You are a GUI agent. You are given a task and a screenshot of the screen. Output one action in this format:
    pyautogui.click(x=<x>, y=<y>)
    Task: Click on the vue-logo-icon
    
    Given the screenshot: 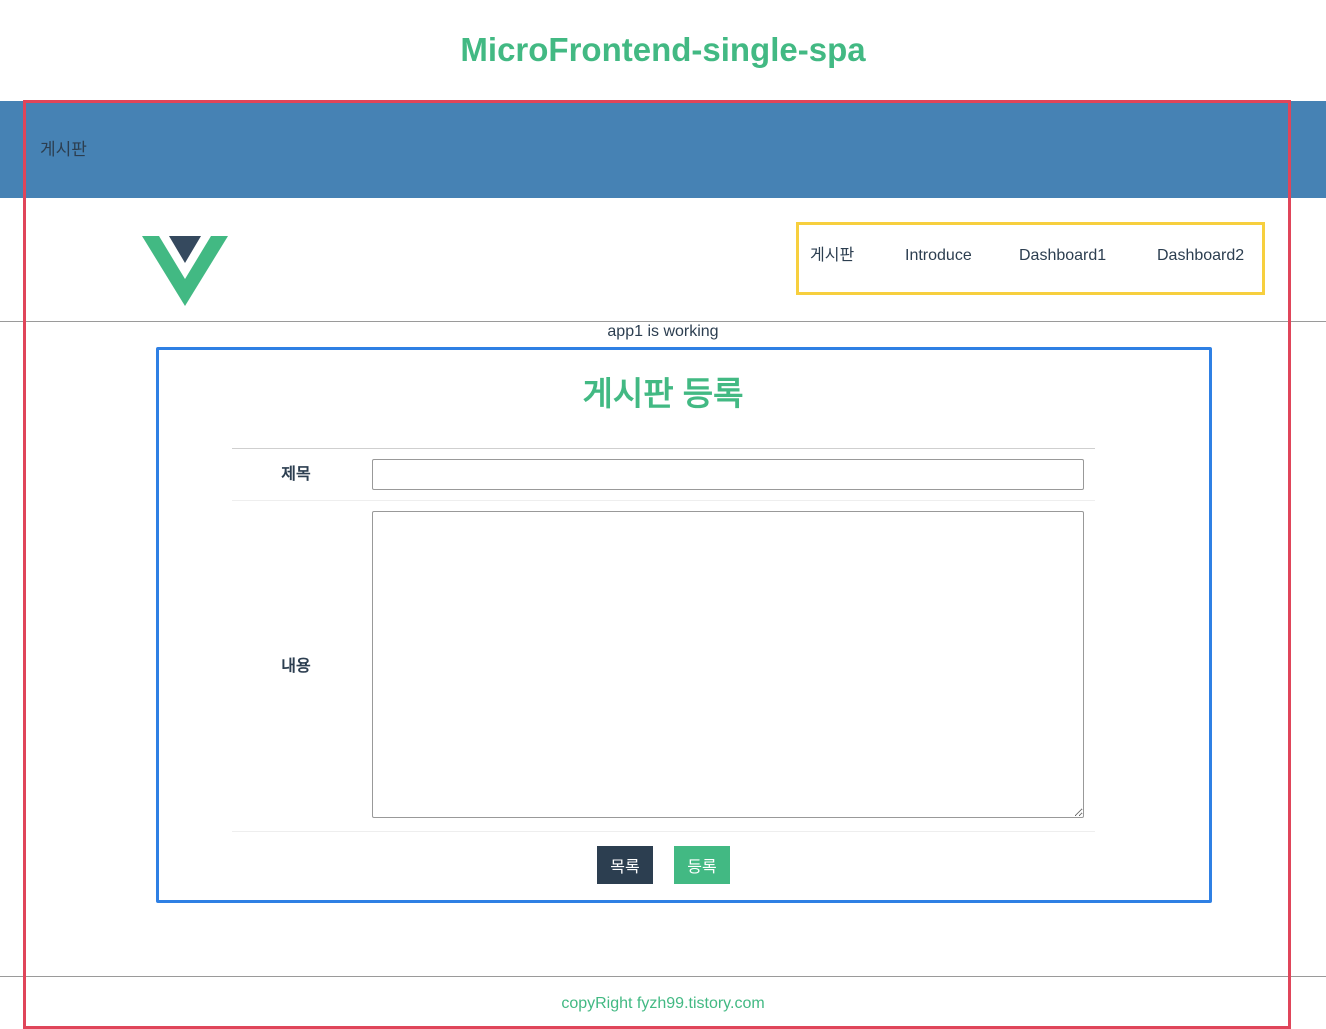 What is the action you would take?
    pyautogui.click(x=185, y=271)
    